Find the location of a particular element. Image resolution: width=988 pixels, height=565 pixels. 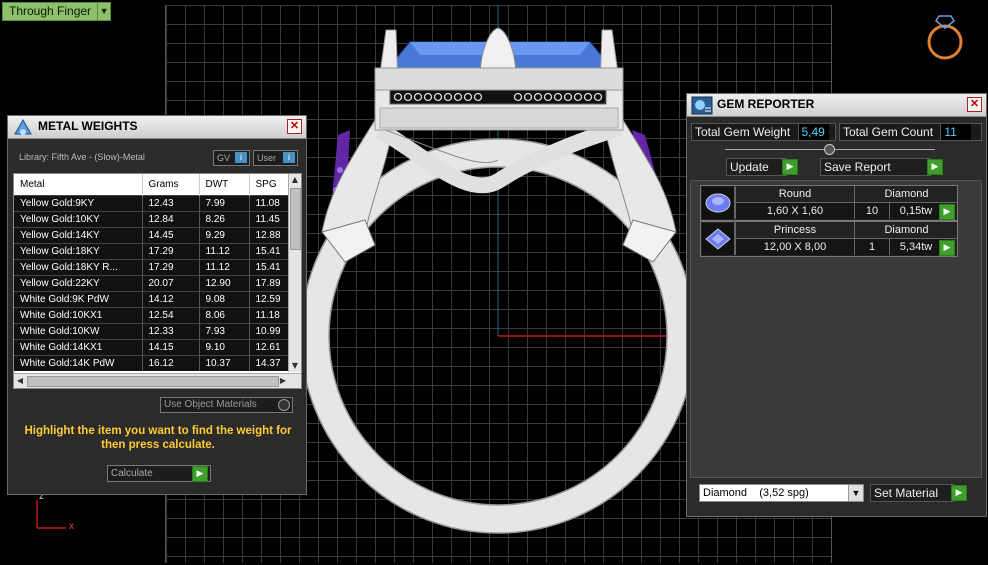

metal-cell: Yellow Gold:9KY is located at coordinates (78, 203).